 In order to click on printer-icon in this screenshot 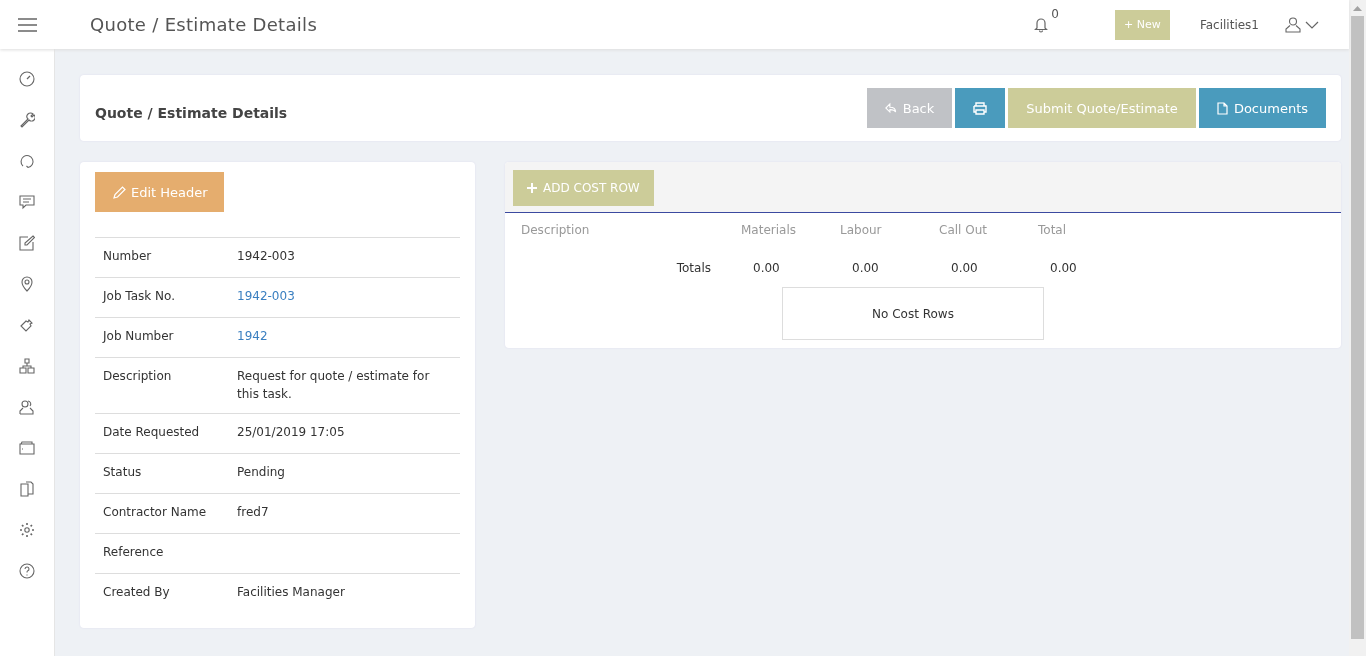, I will do `click(980, 108)`.